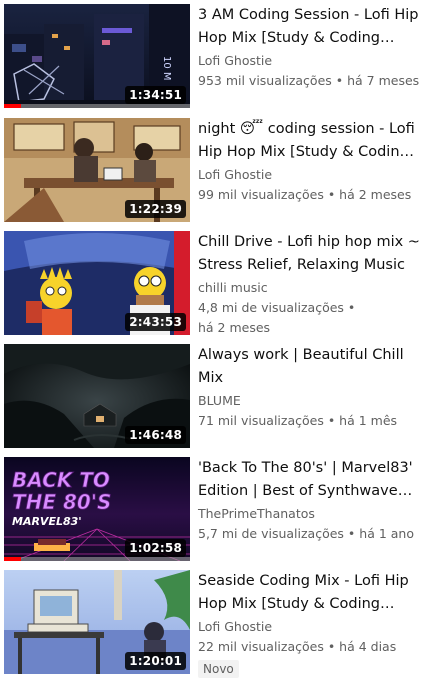 This screenshot has width=424, height=680. Describe the element at coordinates (309, 366) in the screenshot. I see `video-title: Always work | Beautiful Chill Mix` at that location.